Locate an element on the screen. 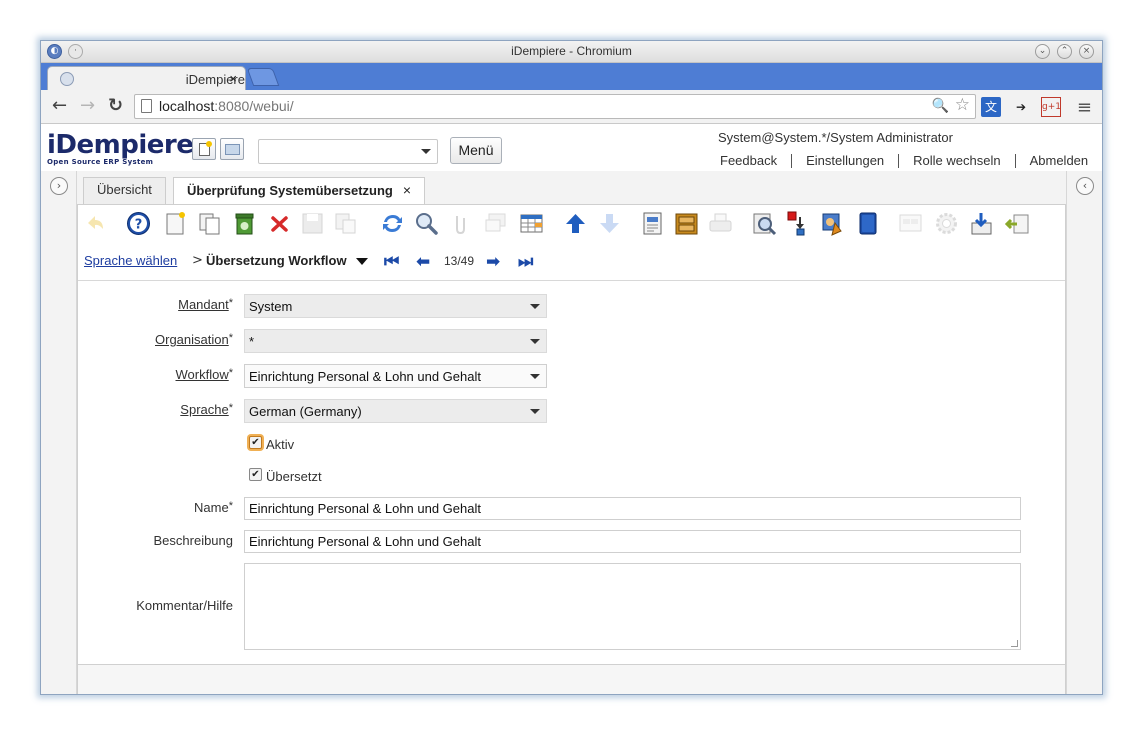  kommentar-label: Kommentar/Hilfe is located at coordinates (184, 605).